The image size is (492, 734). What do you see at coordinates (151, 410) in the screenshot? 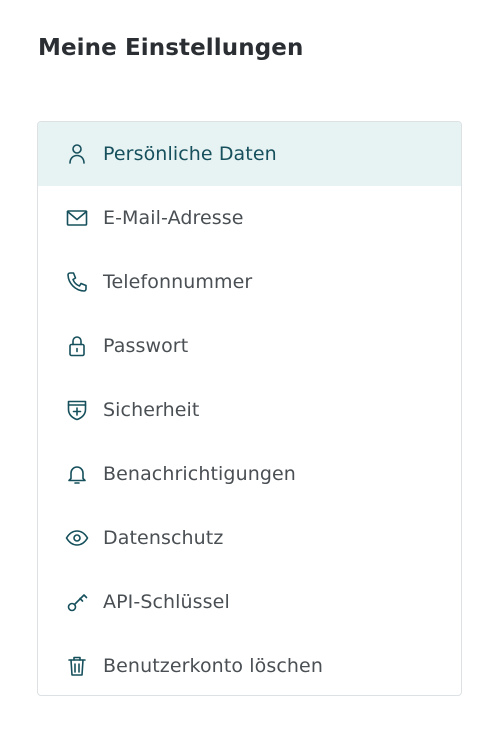
I see `menu-item-label: Sicherheit` at bounding box center [151, 410].